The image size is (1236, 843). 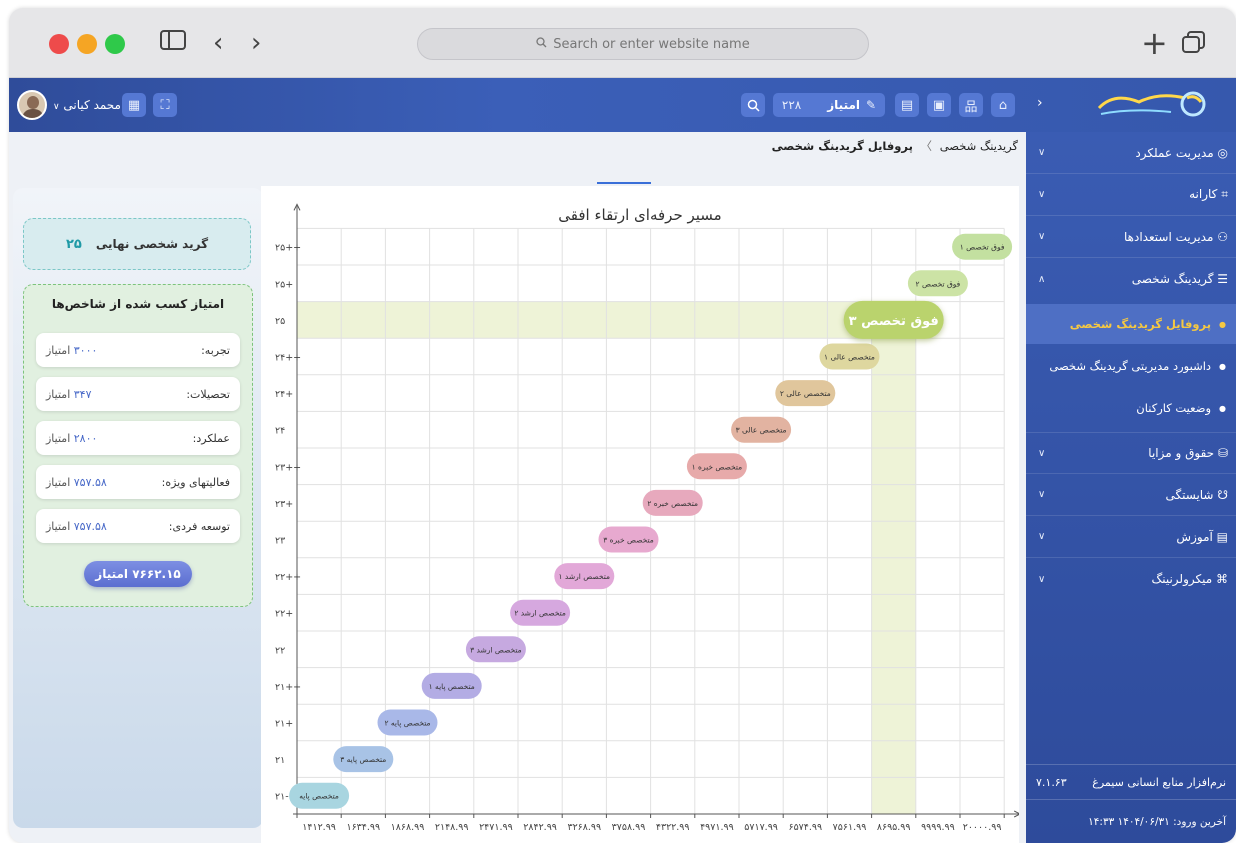 What do you see at coordinates (624, 183) in the screenshot?
I see `active-tab-indicator` at bounding box center [624, 183].